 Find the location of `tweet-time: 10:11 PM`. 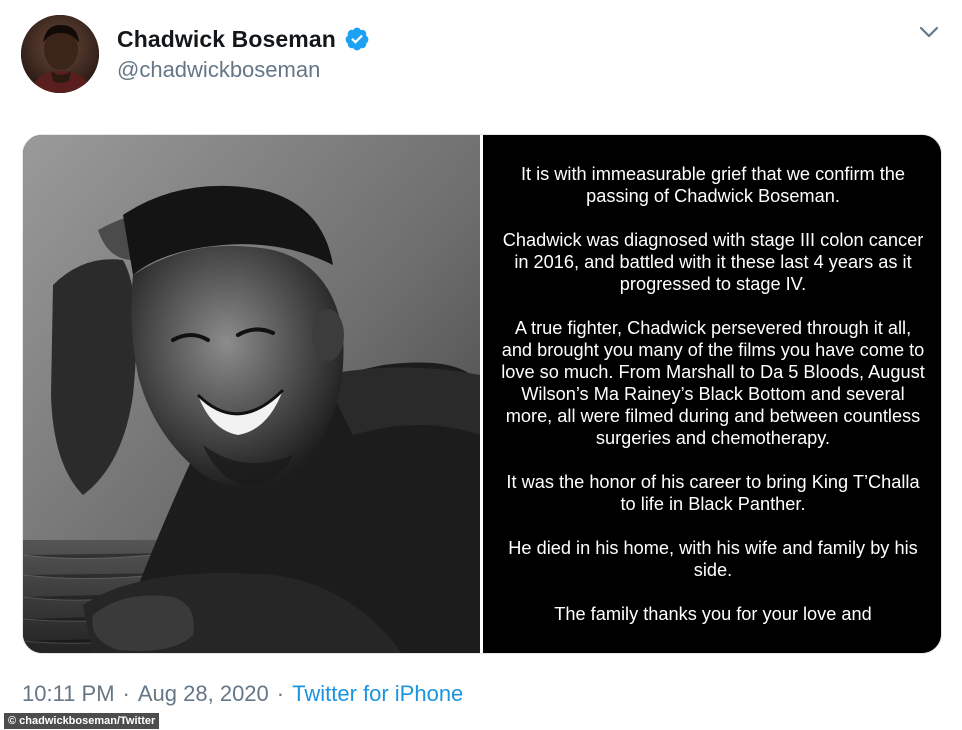

tweet-time: 10:11 PM is located at coordinates (68, 693).